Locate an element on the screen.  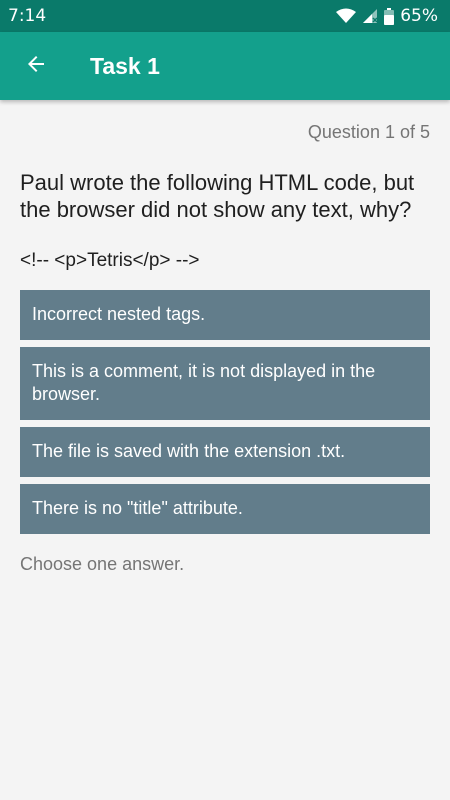
status-icons: 65% is located at coordinates (387, 16).